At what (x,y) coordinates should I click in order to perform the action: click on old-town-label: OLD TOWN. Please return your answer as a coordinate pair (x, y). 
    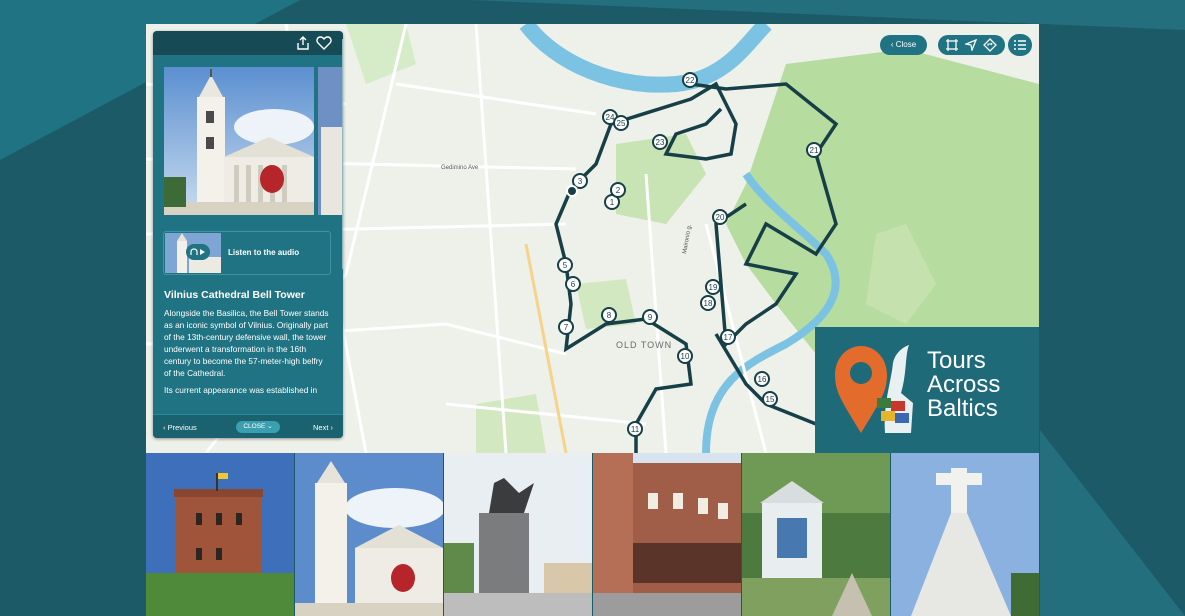
    Looking at the image, I should click on (644, 345).